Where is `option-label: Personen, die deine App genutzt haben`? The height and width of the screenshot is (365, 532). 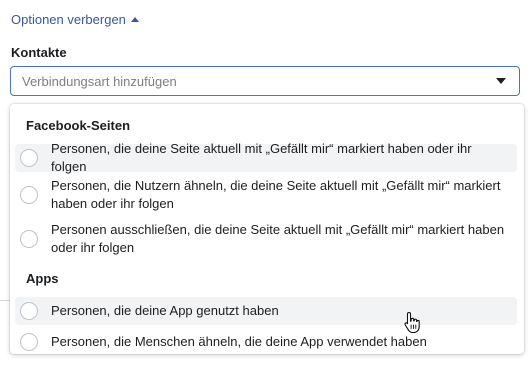 option-label: Personen, die deine App genutzt haben is located at coordinates (165, 310).